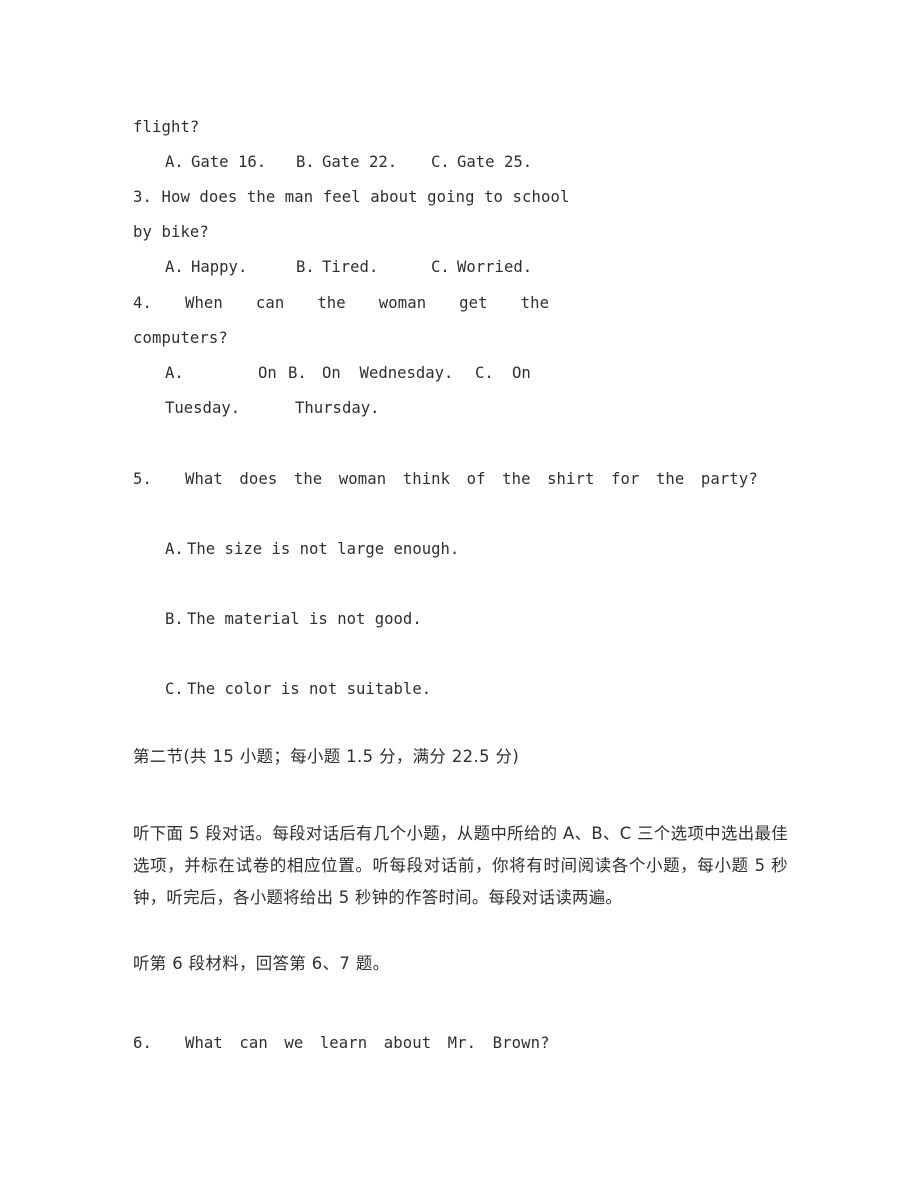 The image size is (920, 1192). I want to click on material-cue-6-7: 听第 6 段材料，回答第 6、7 题。, so click(261, 963).